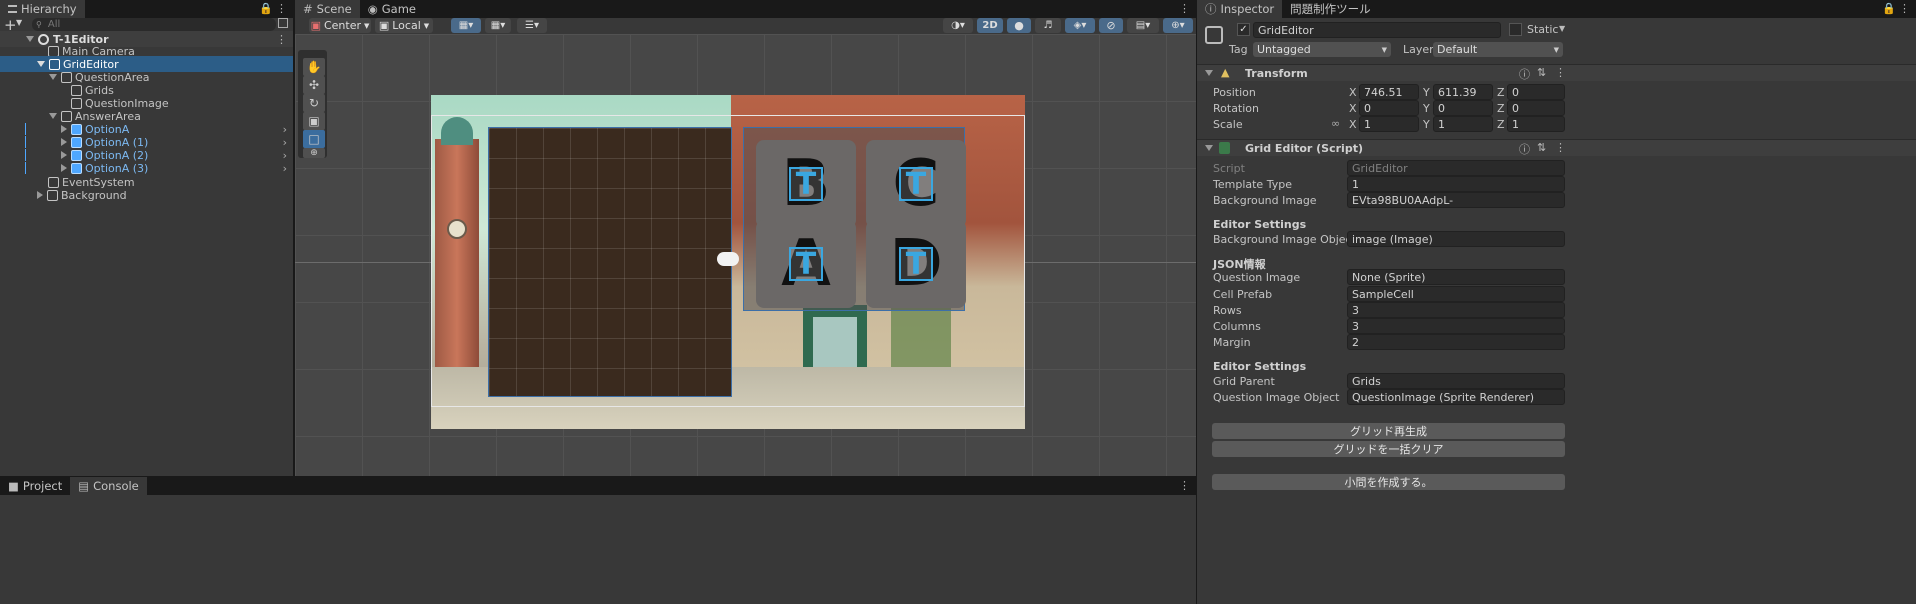  What do you see at coordinates (54, 24) in the screenshot?
I see `search-placeholder: All` at bounding box center [54, 24].